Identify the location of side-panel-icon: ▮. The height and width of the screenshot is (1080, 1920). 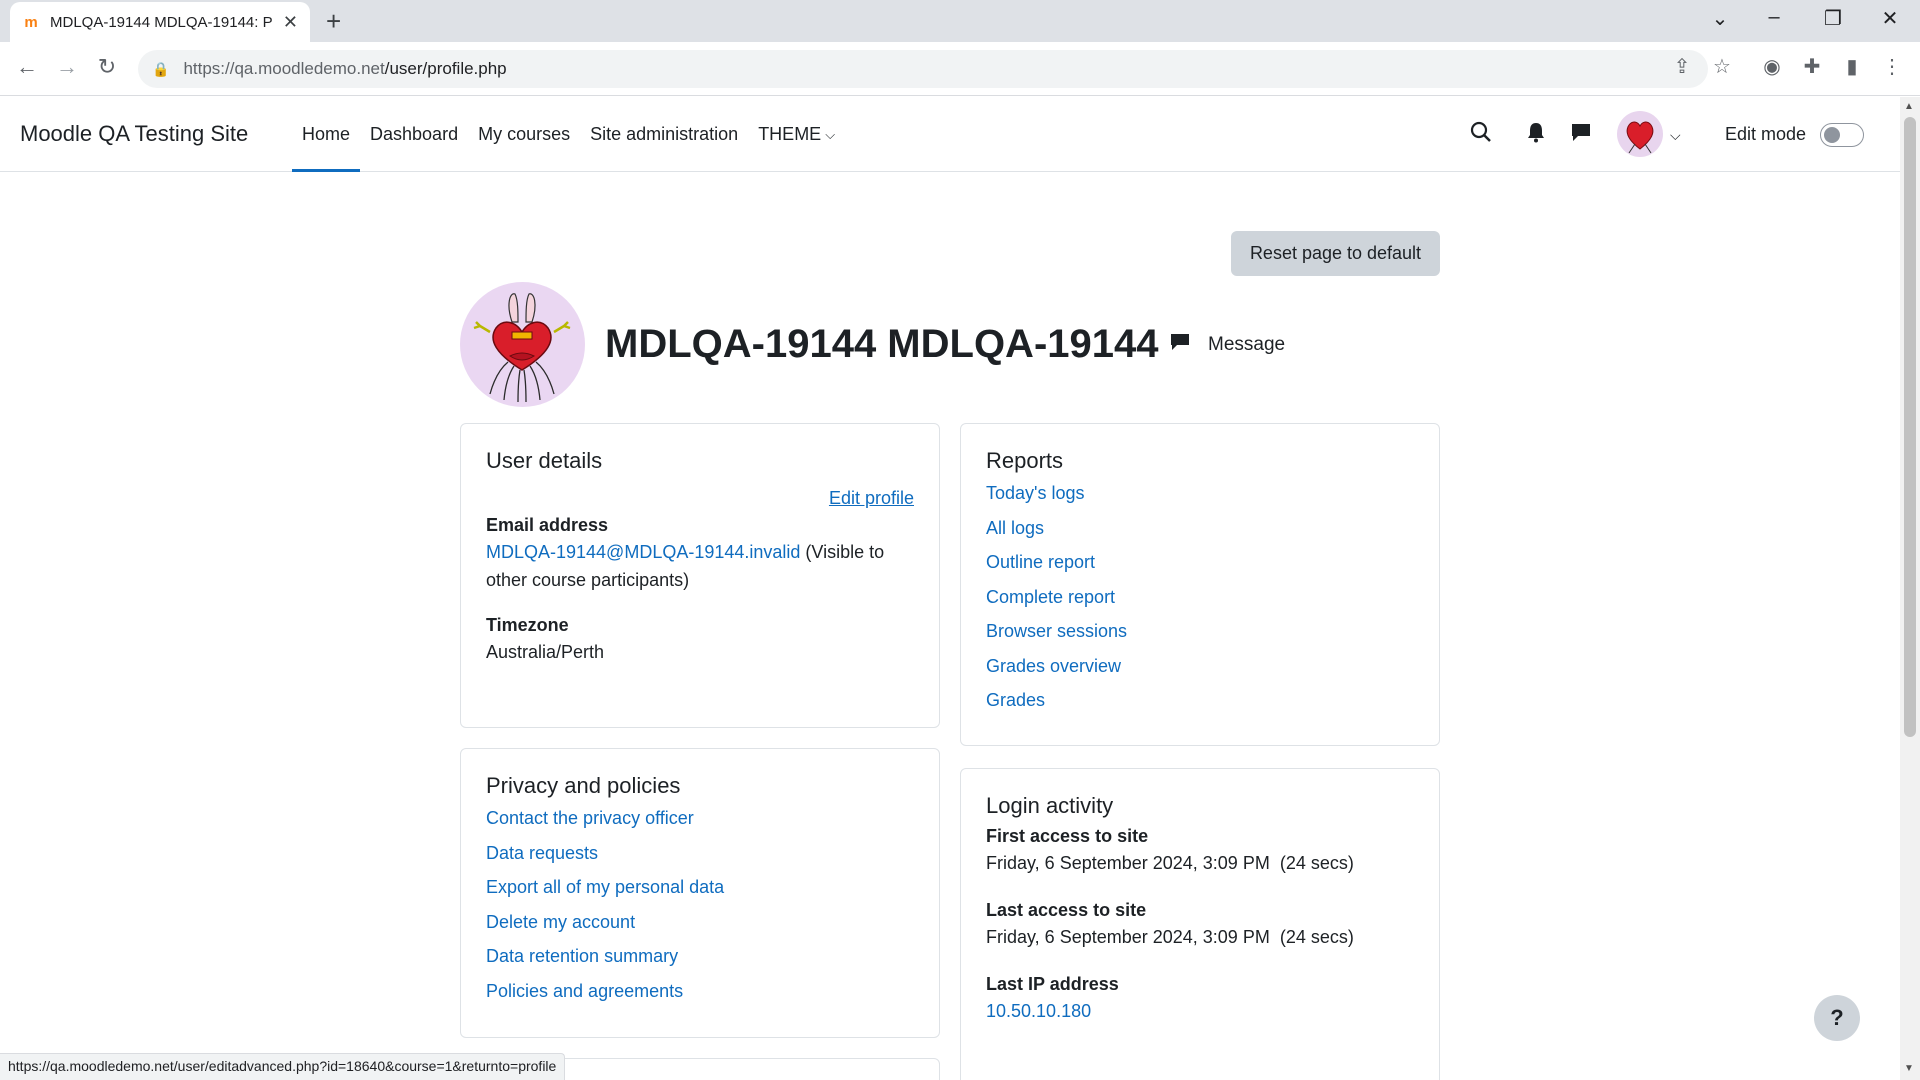
(1852, 66).